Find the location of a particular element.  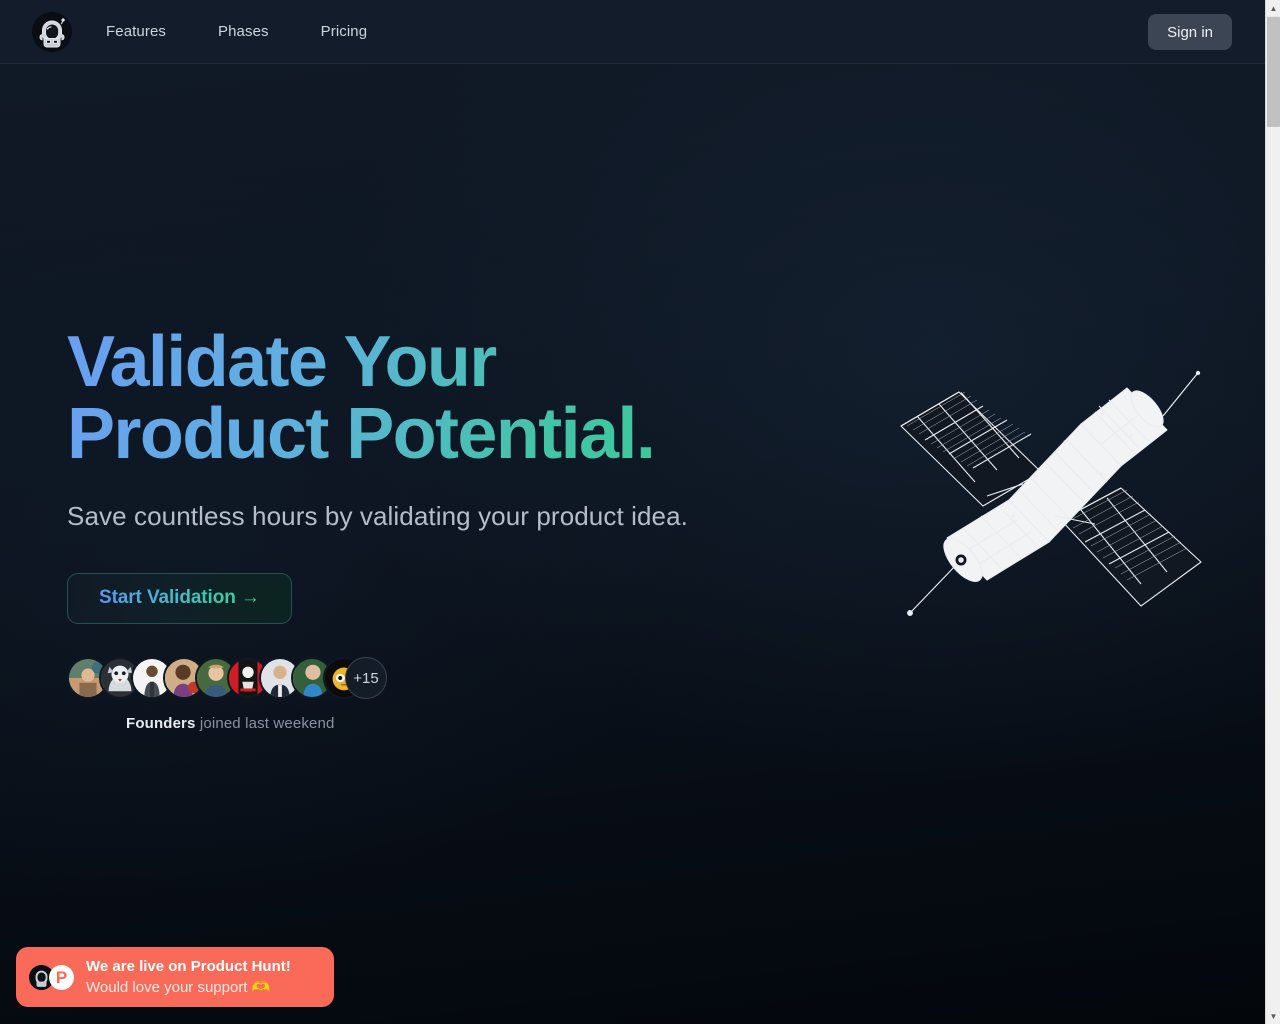

sign-in-button: Sign in is located at coordinates (1190, 32).